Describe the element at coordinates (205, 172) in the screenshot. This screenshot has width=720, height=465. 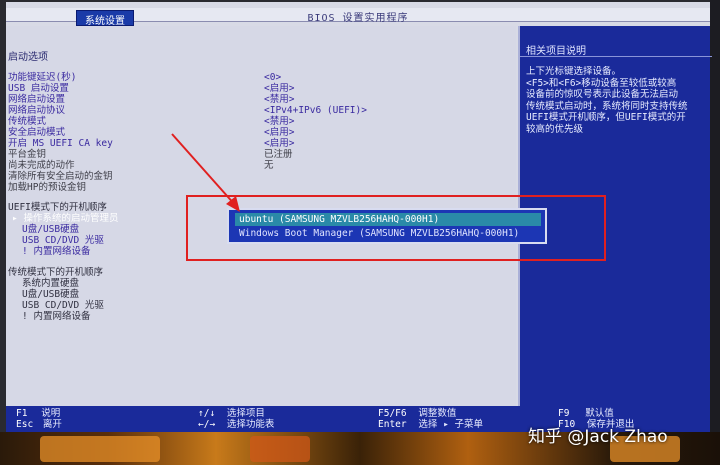
I see `annotation-arrow-icon` at that location.